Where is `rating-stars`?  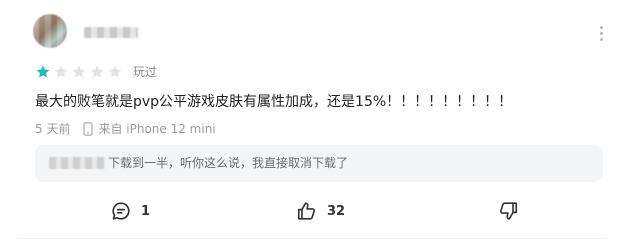 rating-stars is located at coordinates (79, 72).